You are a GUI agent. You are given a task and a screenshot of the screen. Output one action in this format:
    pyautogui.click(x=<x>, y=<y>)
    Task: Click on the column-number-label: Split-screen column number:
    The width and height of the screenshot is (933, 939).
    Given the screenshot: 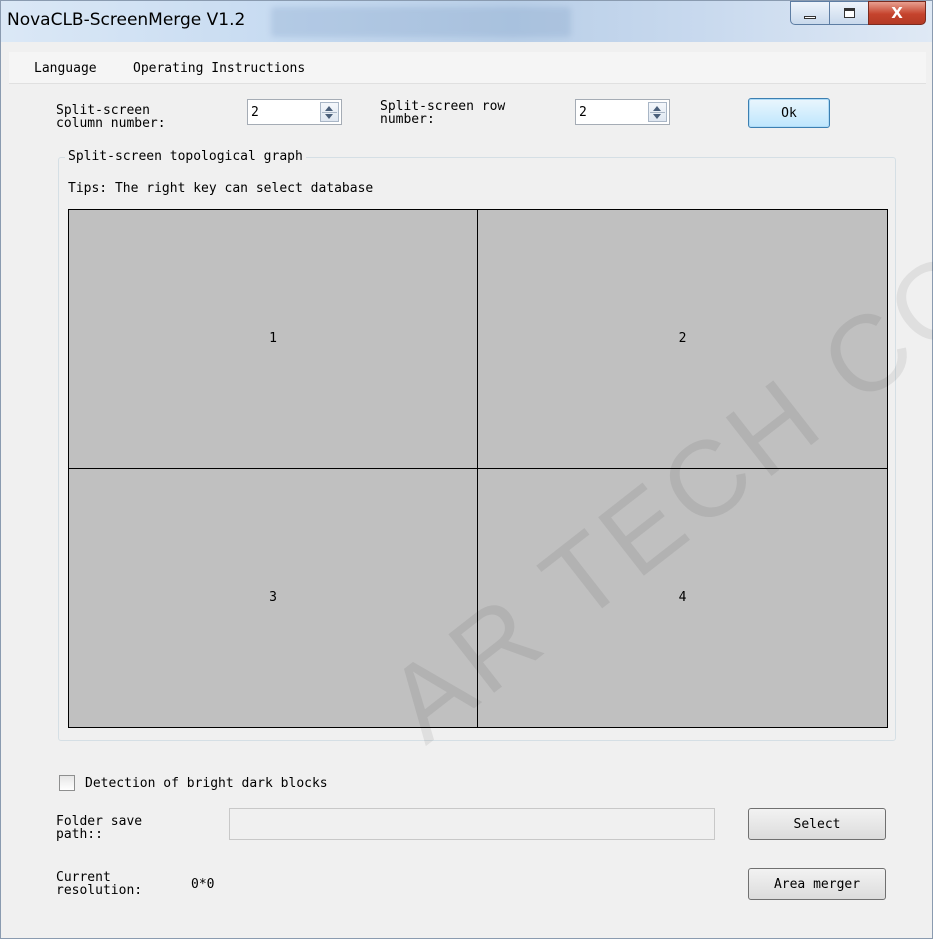 What is the action you would take?
    pyautogui.click(x=111, y=117)
    